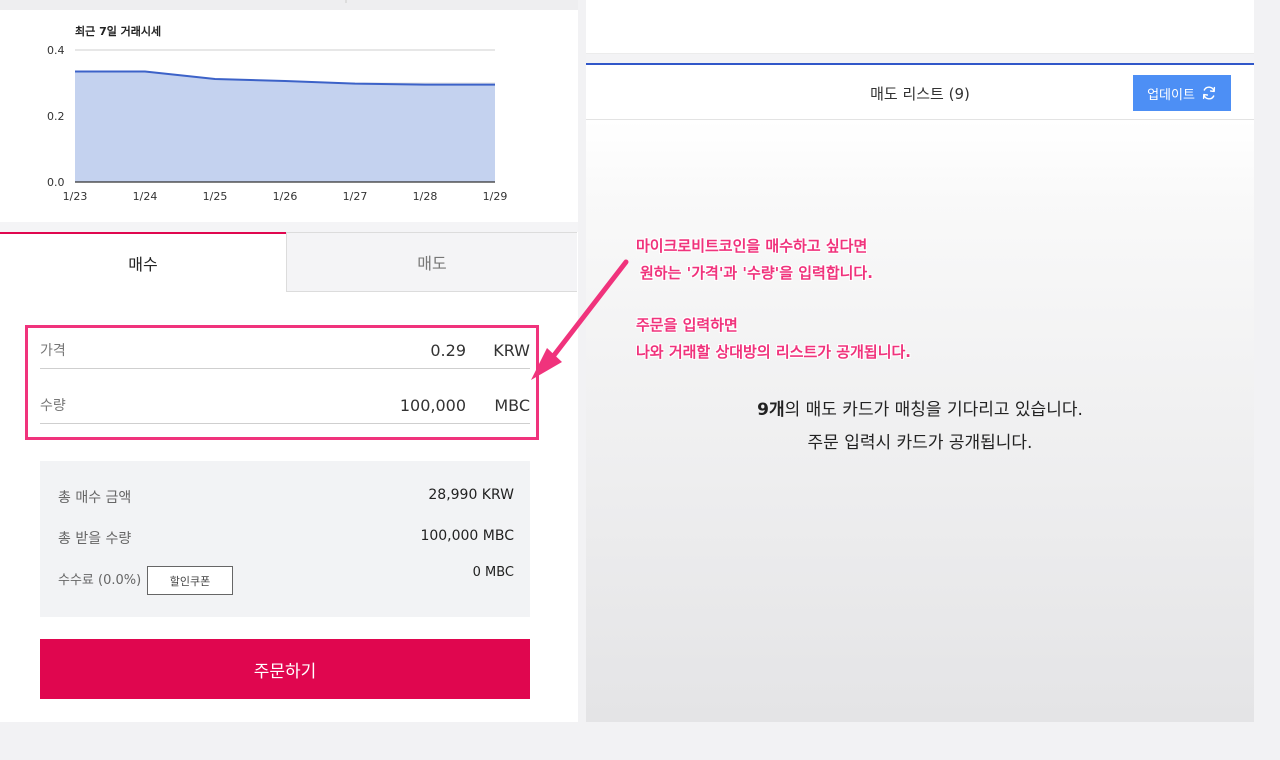 The image size is (1280, 760). I want to click on fee-value-row: 0 MBC, so click(286, 575).